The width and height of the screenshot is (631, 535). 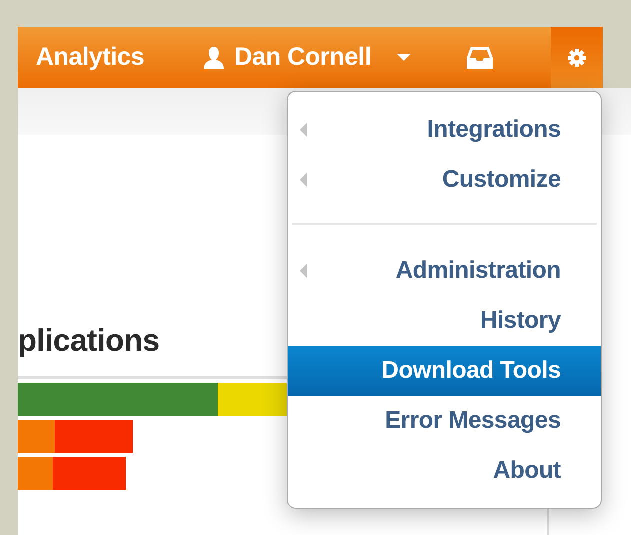 I want to click on gear-icon, so click(x=577, y=57).